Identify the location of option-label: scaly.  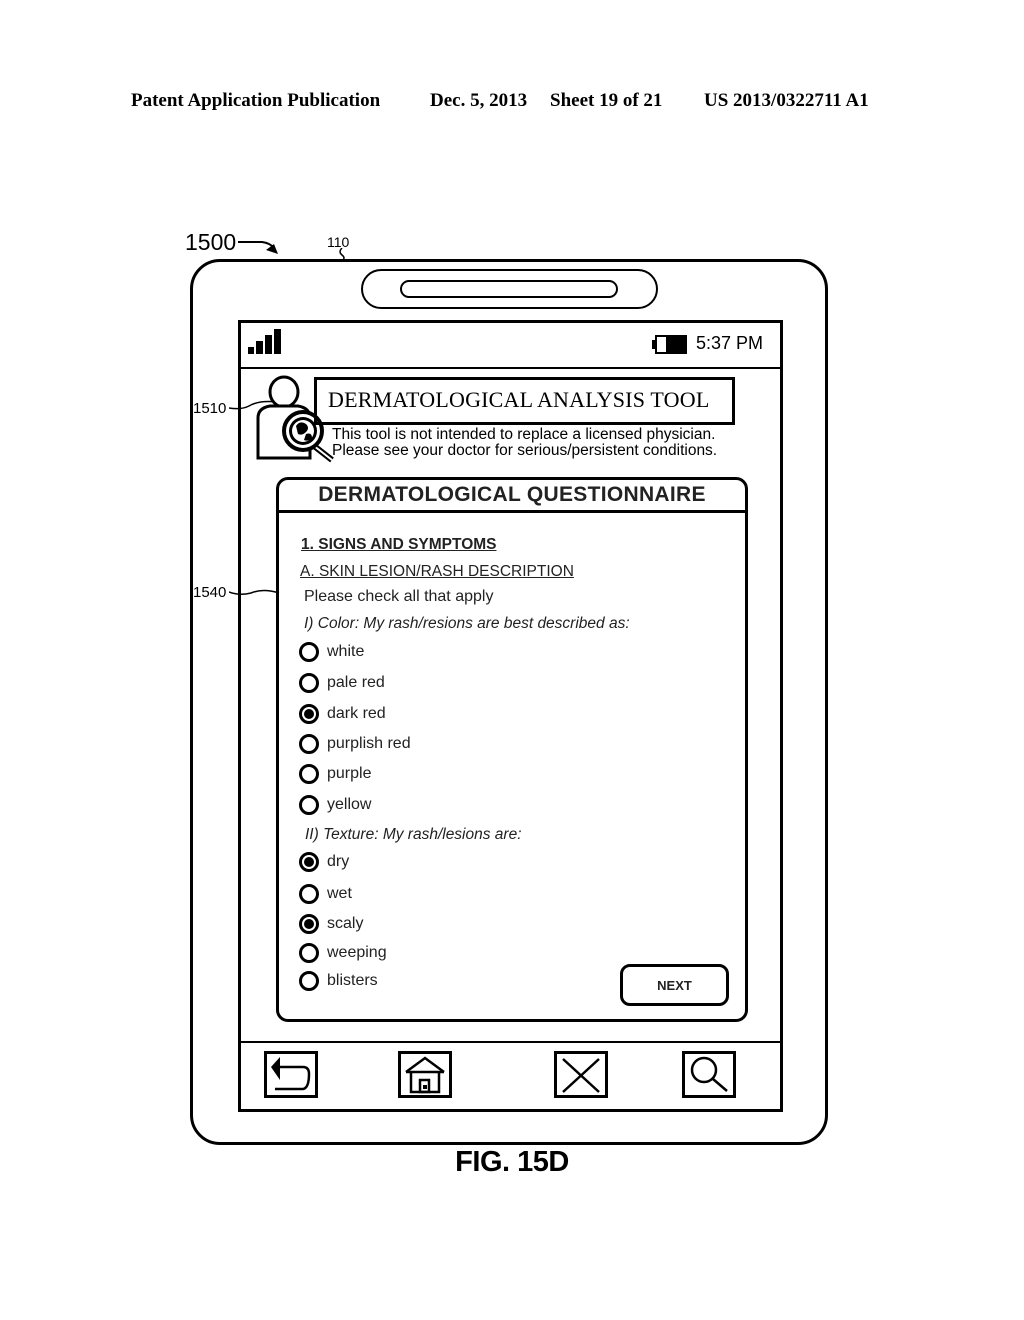
(345, 923).